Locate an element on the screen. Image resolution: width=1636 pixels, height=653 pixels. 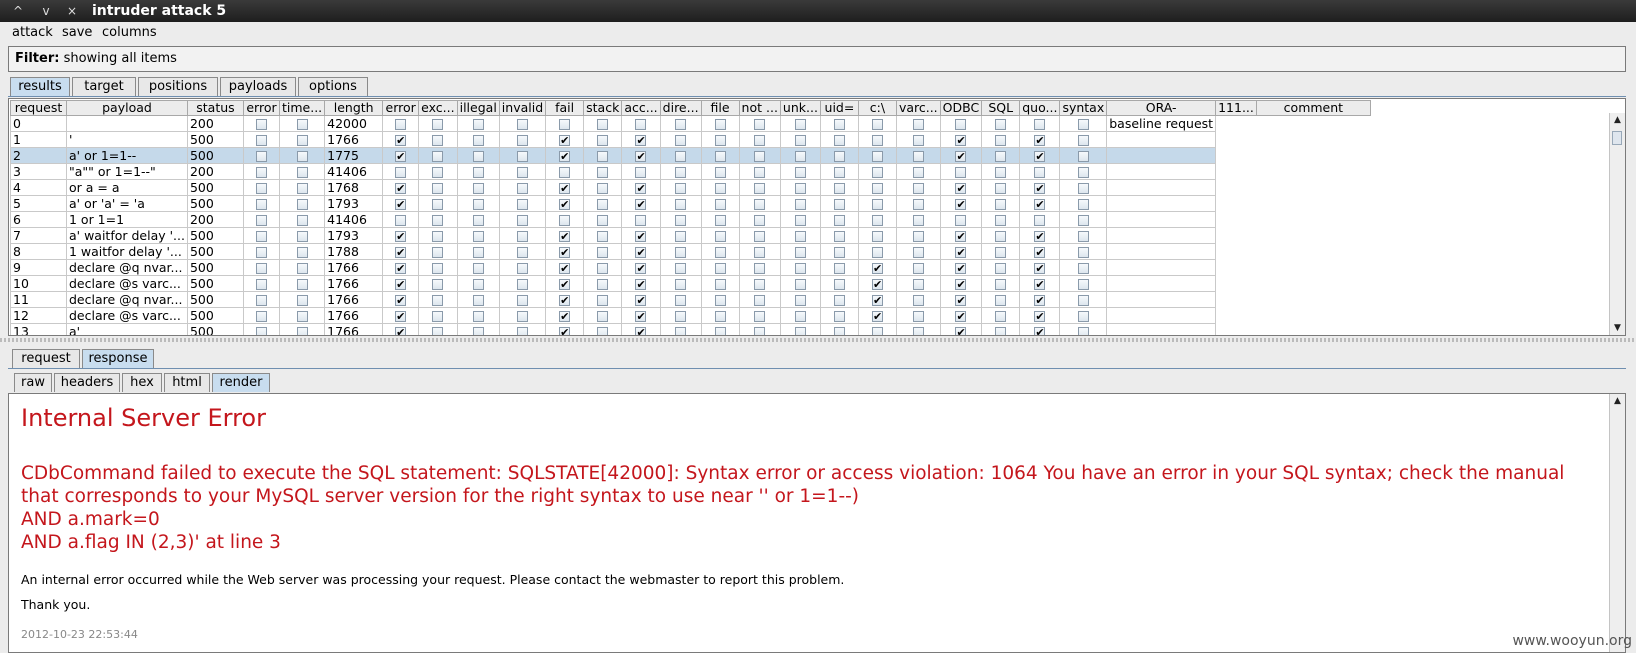
tab-request: request is located at coordinates (46, 358).